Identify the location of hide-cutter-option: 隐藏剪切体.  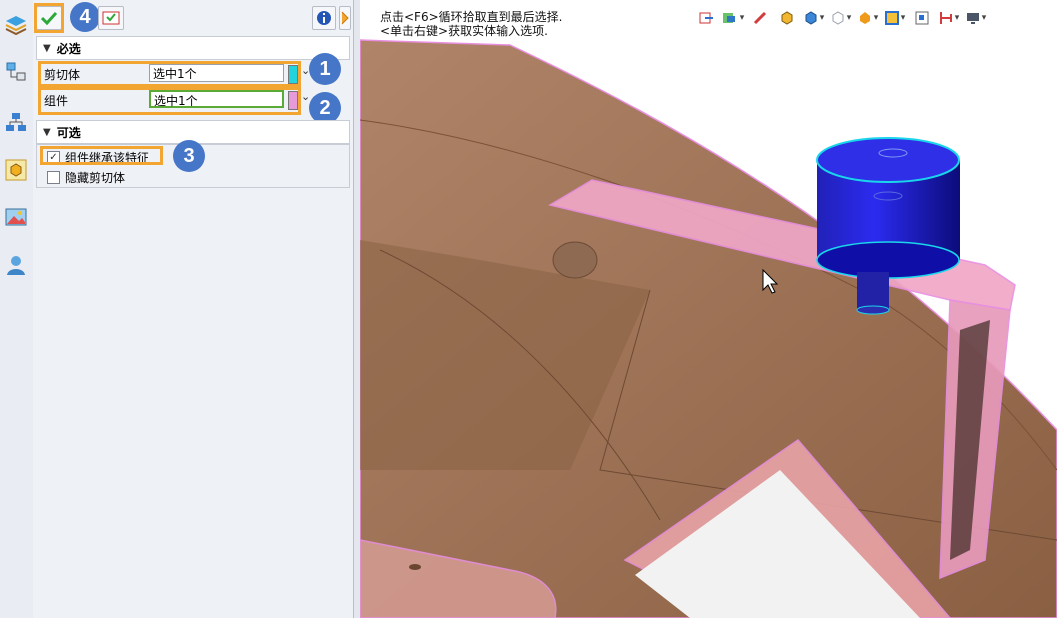
(86, 177).